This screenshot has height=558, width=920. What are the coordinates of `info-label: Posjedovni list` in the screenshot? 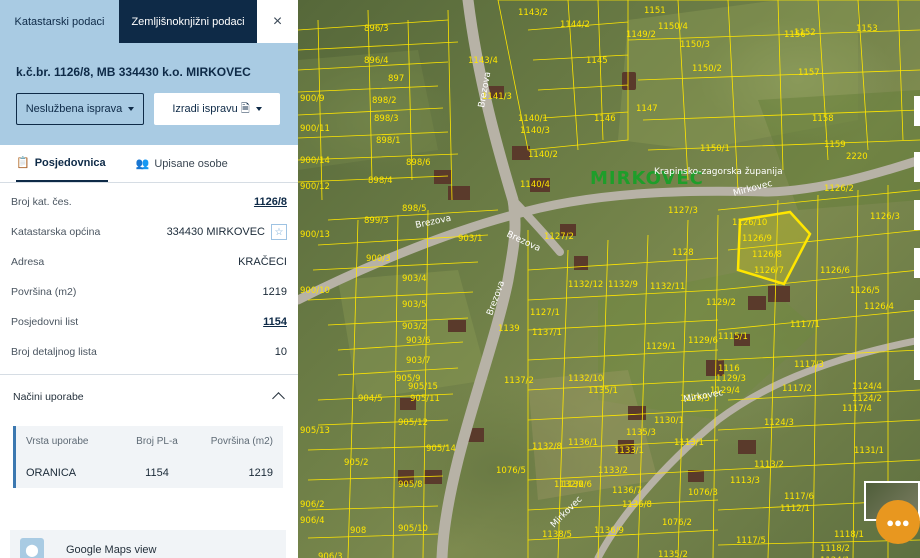 It's located at (45, 322).